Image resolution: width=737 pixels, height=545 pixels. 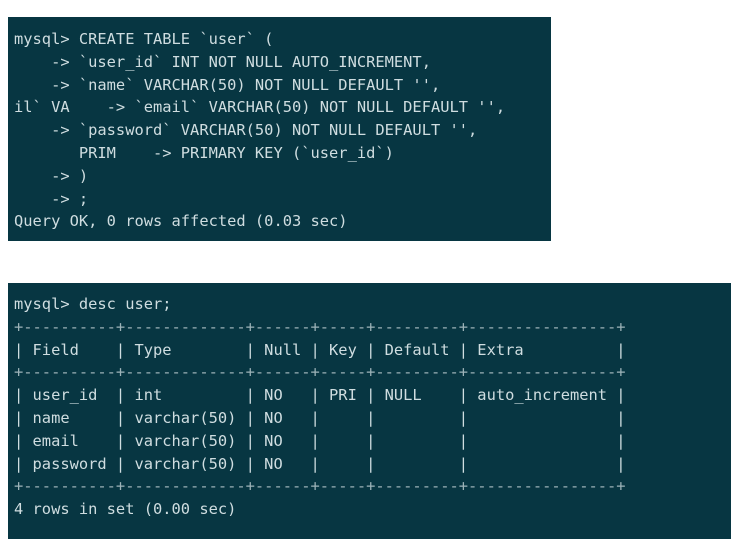 I want to click on terminal-line: mysql> CREATE TABLE `user` (, so click(x=144, y=39).